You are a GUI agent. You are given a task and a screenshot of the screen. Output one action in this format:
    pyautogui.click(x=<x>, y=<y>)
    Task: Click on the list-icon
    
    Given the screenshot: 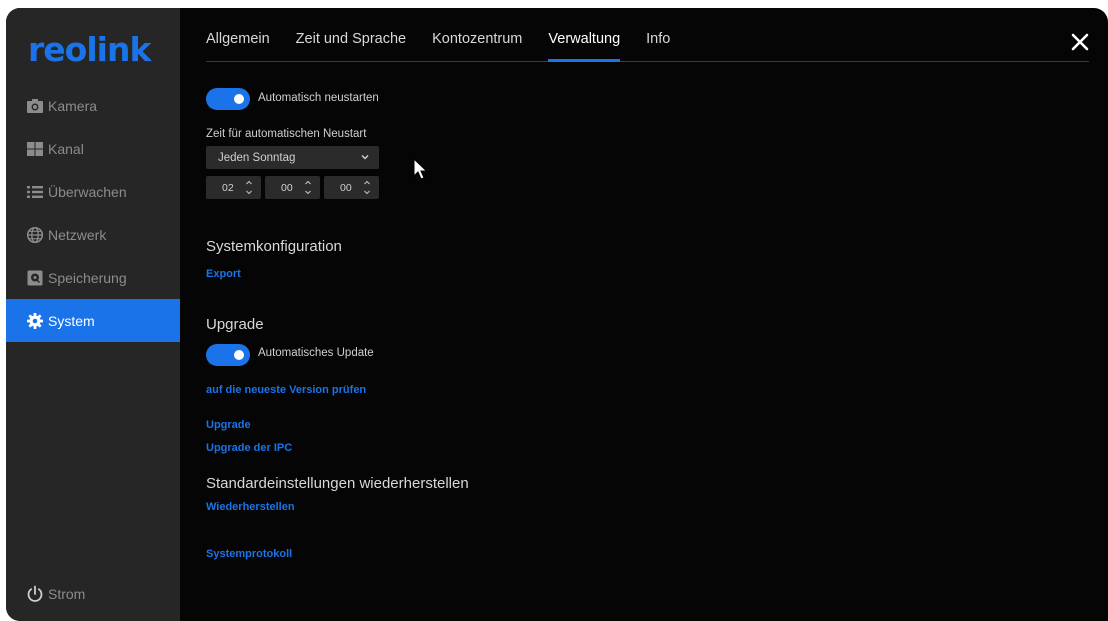 What is the action you would take?
    pyautogui.click(x=35, y=191)
    